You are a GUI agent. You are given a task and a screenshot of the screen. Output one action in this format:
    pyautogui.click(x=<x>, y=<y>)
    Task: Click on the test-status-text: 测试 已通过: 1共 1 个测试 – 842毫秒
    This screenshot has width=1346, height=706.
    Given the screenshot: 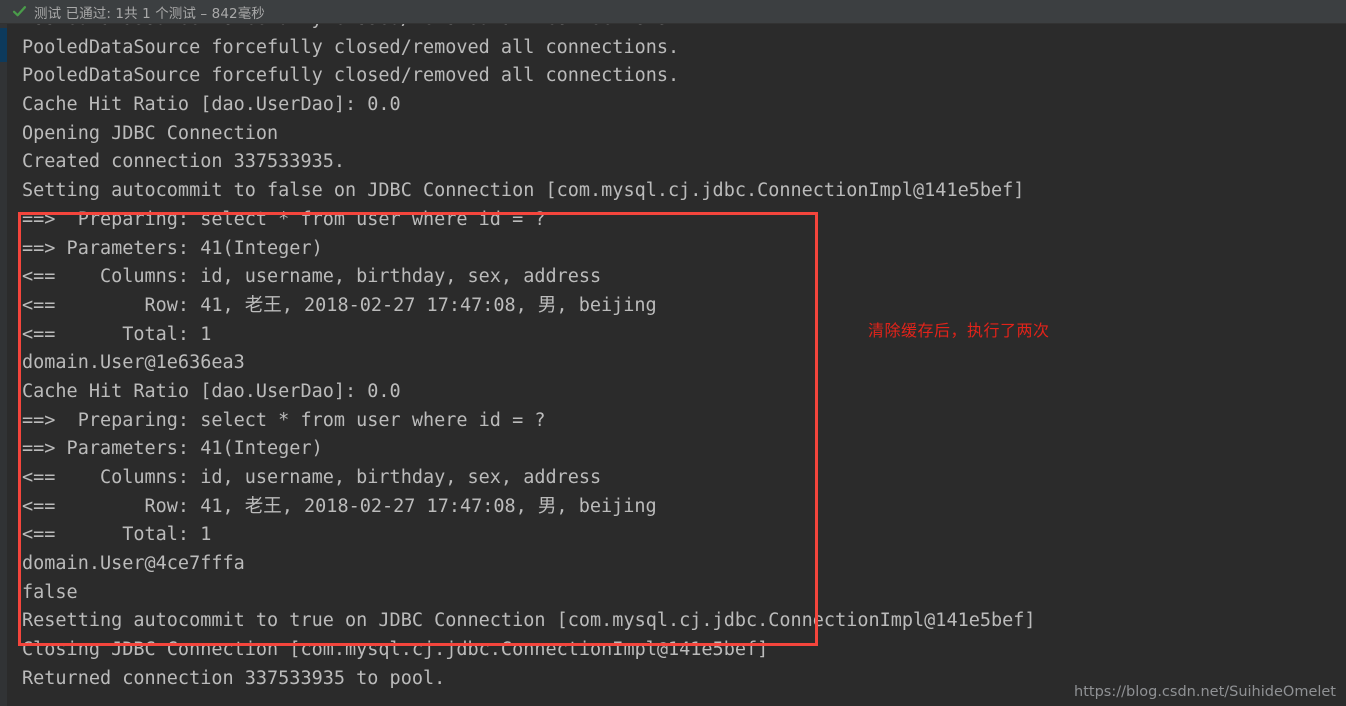 What is the action you would take?
    pyautogui.click(x=149, y=13)
    